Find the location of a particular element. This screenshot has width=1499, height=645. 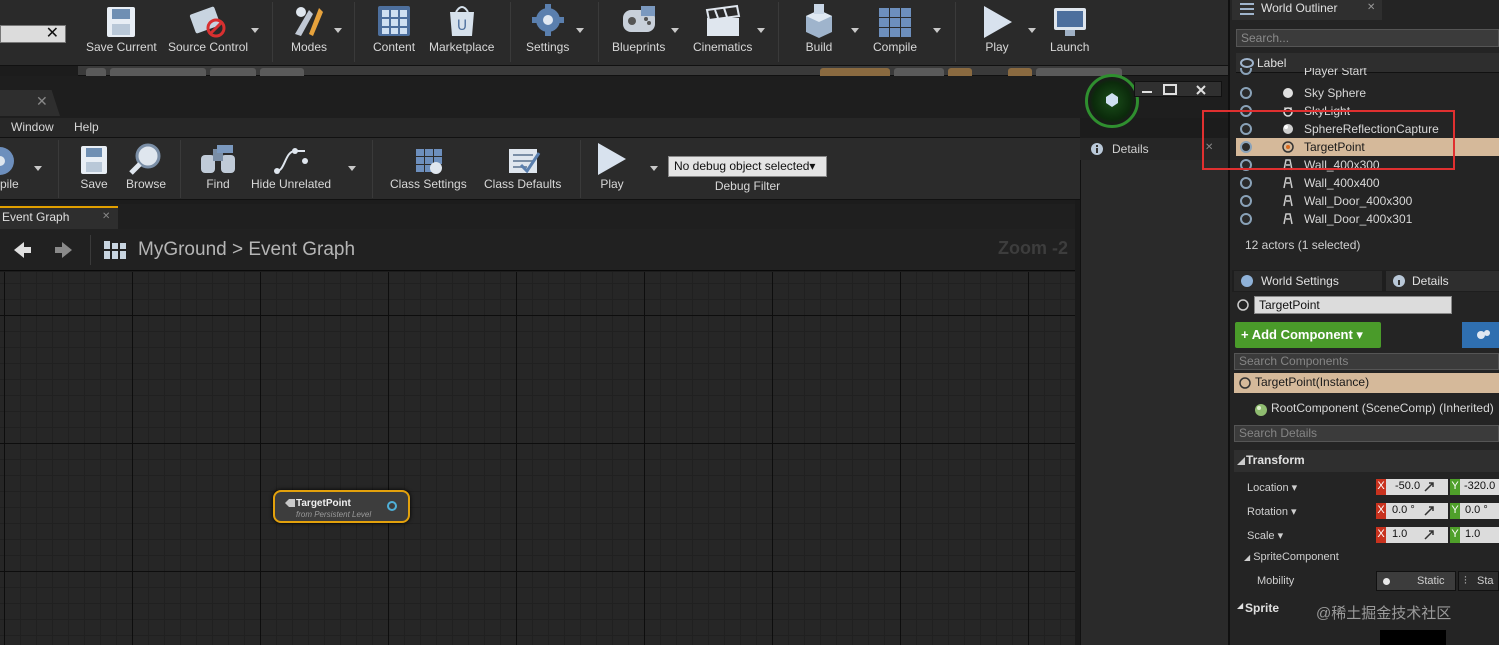

watermark: @稀土掘金技术社区 is located at coordinates (1384, 613).